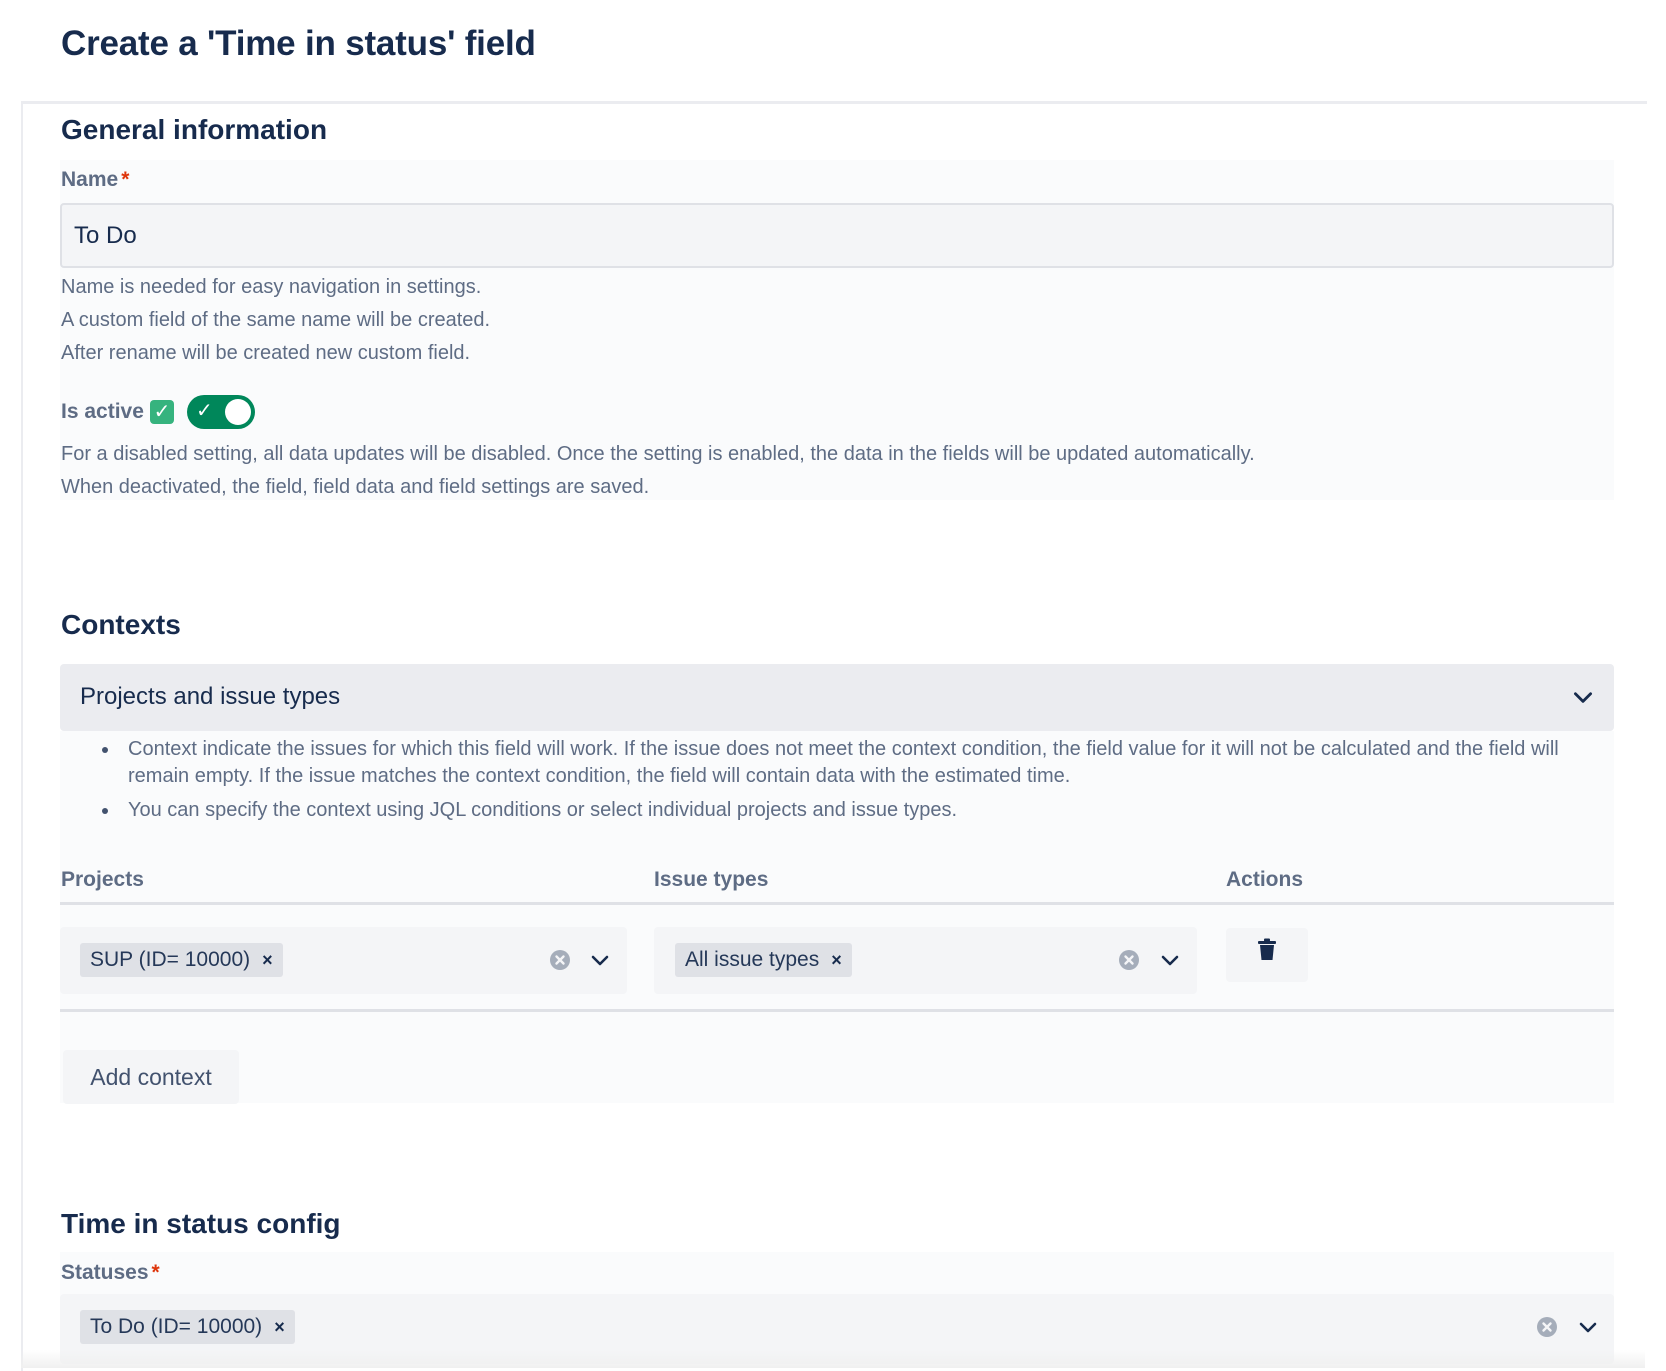 The height and width of the screenshot is (1371, 1666). I want to click on status-chip-label: To Do (ID= 10000), so click(176, 1326).